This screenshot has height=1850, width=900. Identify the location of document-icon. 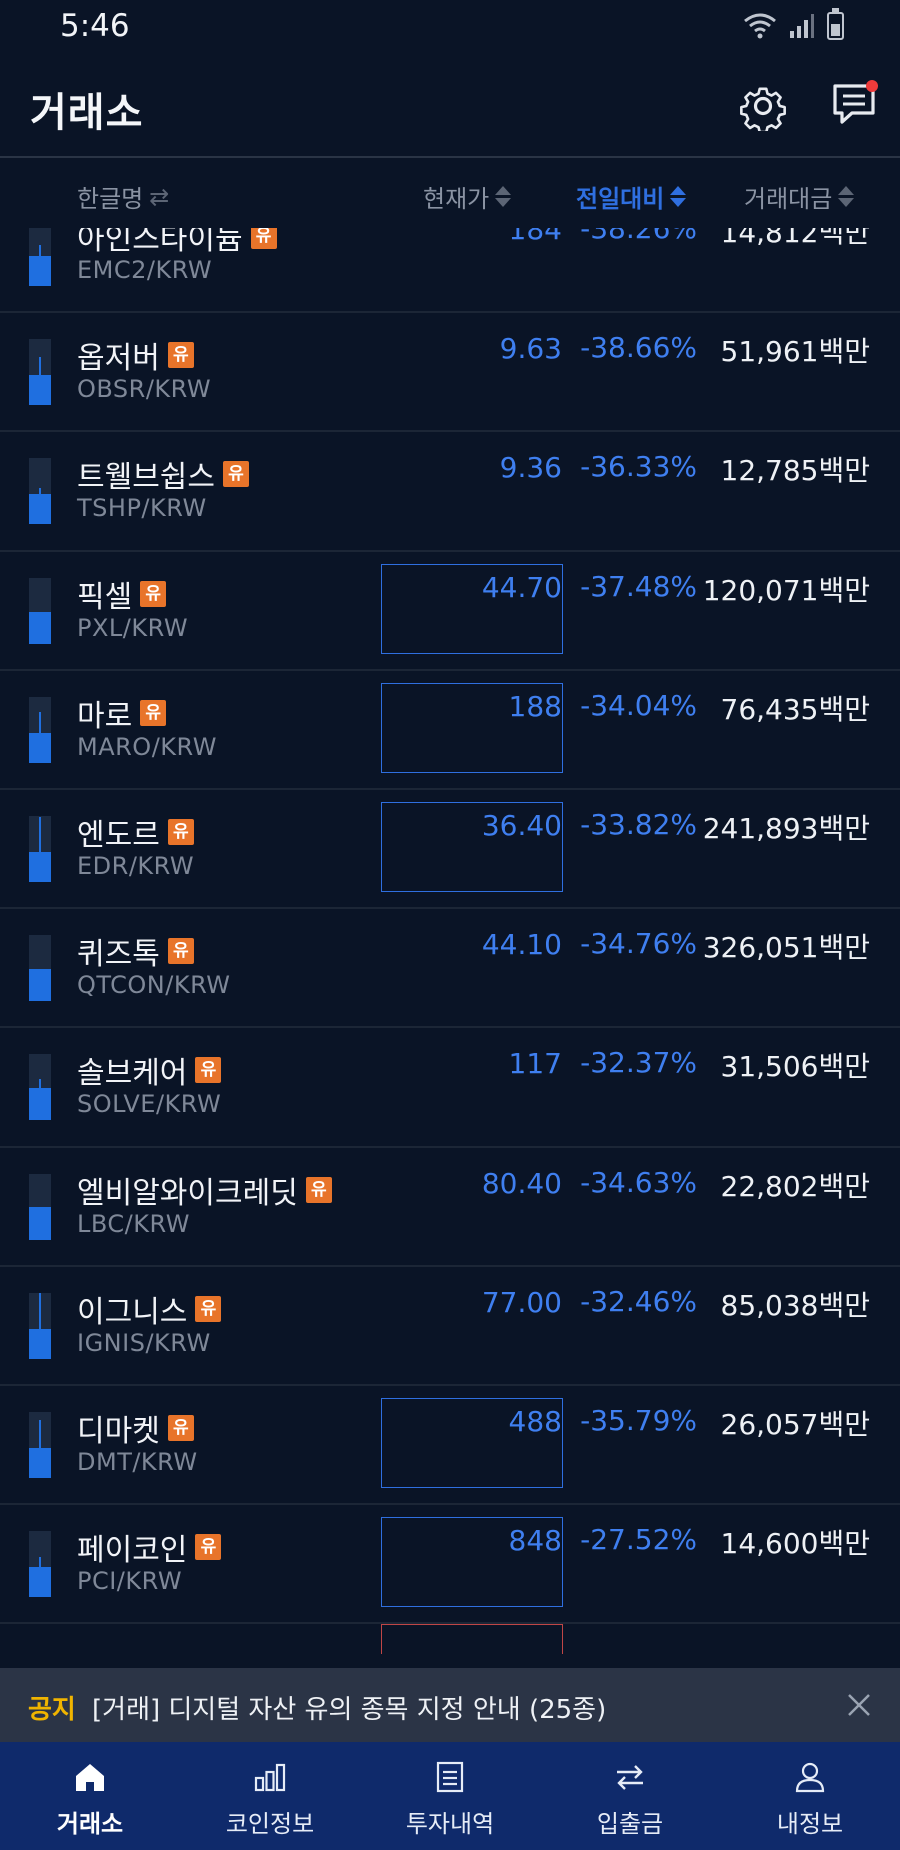
(450, 1777).